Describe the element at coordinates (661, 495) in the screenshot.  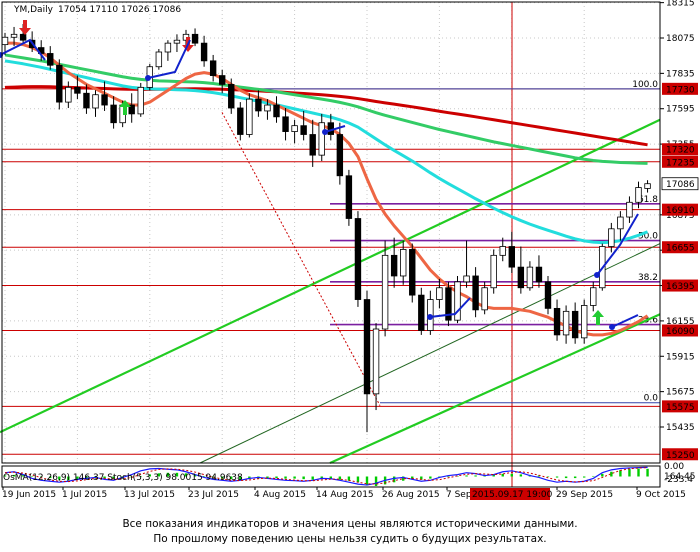
I see `time-label: 9 Oct 2015` at that location.